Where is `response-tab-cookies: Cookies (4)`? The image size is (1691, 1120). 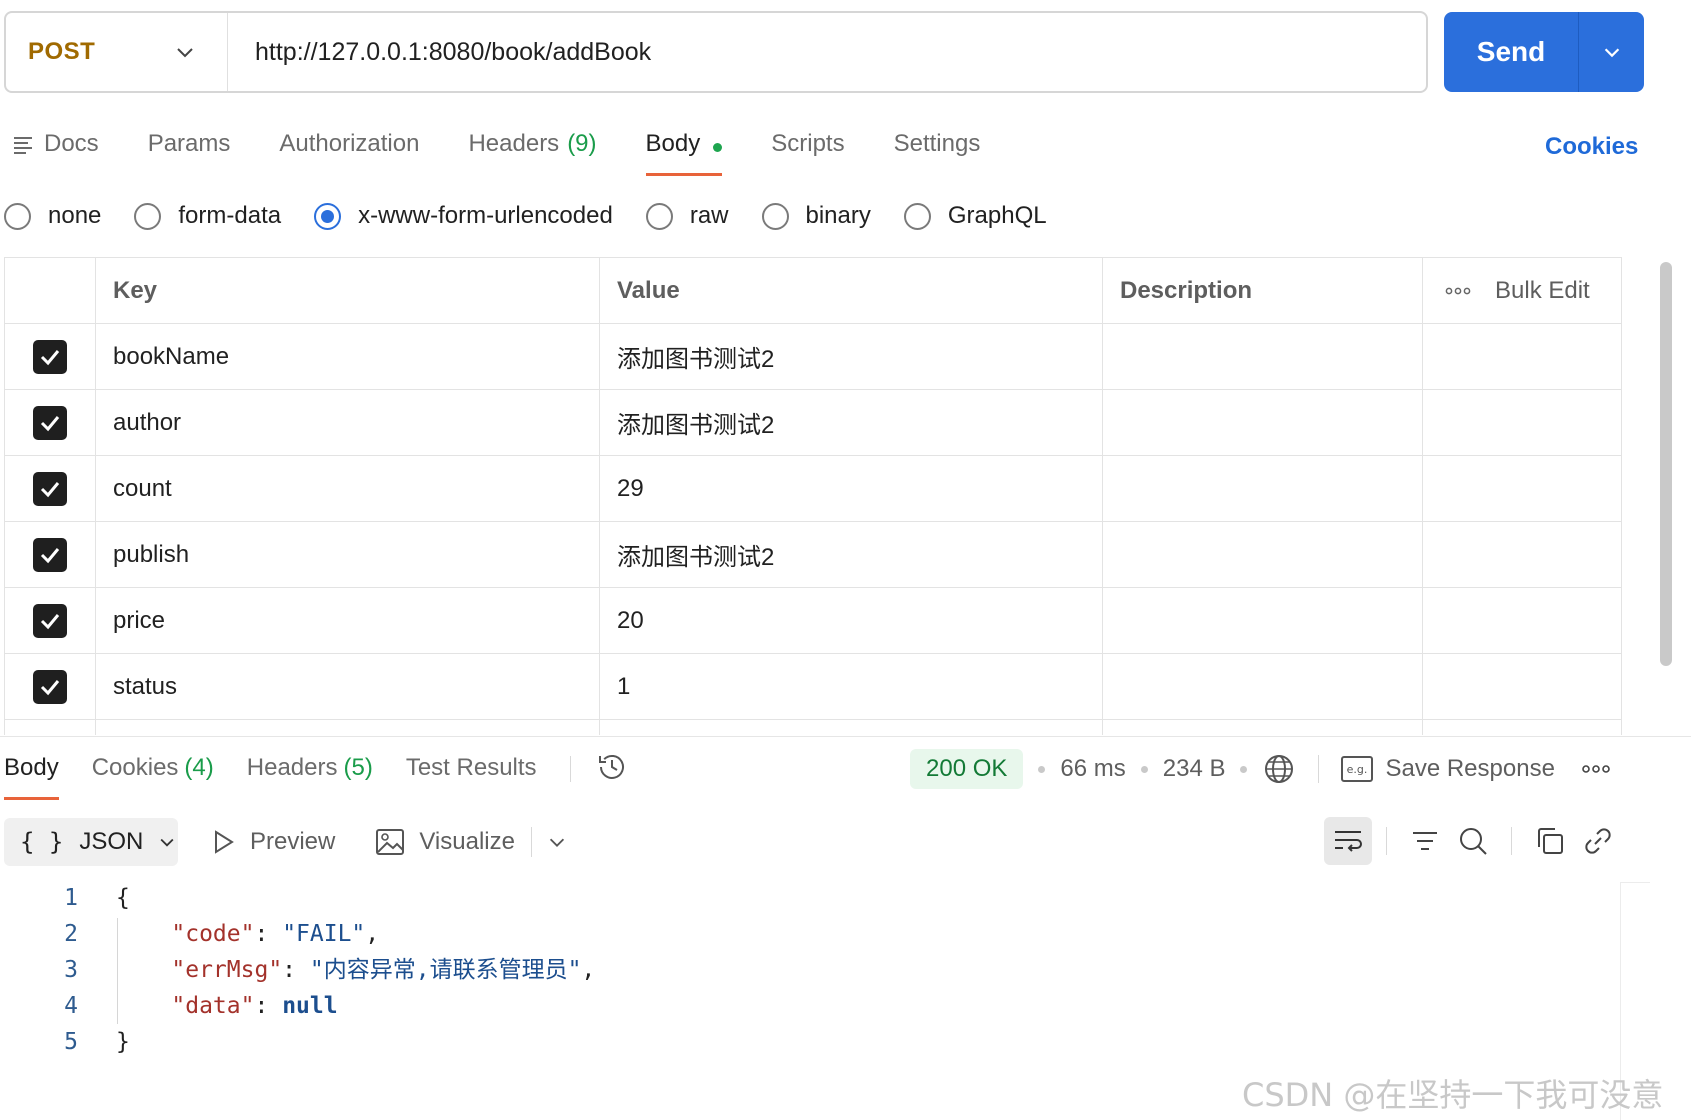
response-tab-cookies: Cookies (4) is located at coordinates (153, 772).